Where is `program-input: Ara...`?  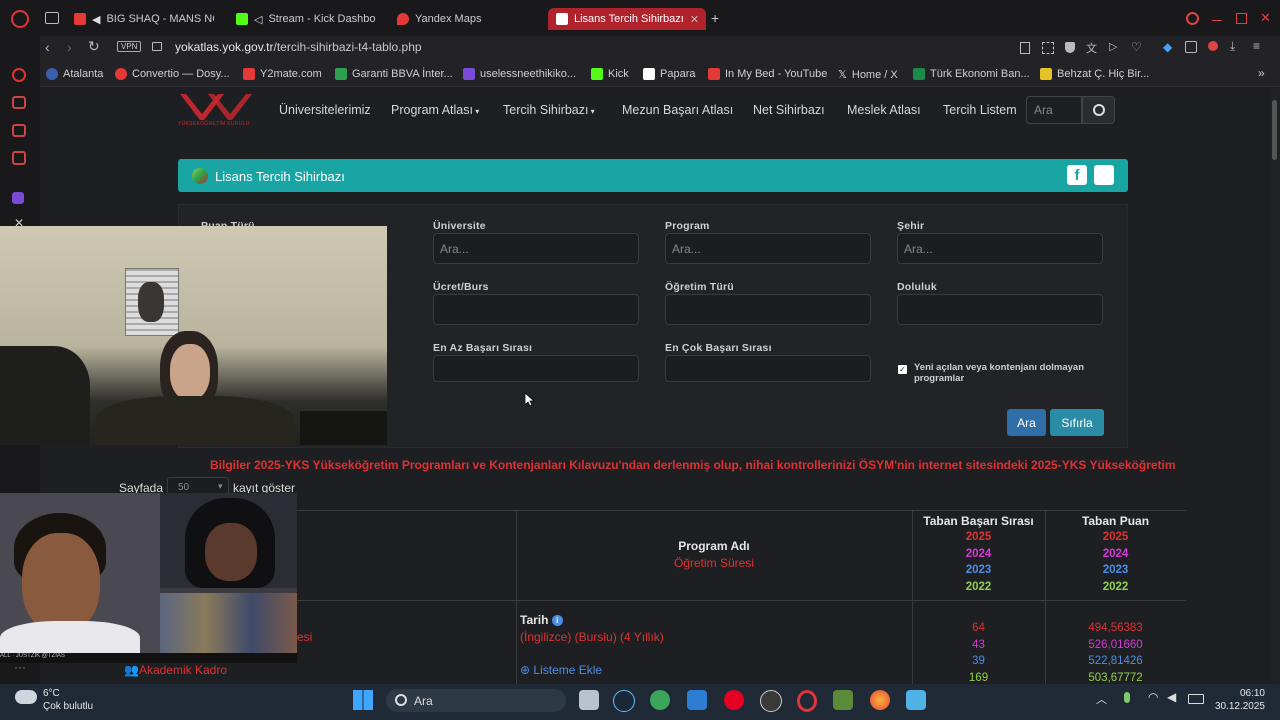
program-input: Ara... is located at coordinates (768, 248).